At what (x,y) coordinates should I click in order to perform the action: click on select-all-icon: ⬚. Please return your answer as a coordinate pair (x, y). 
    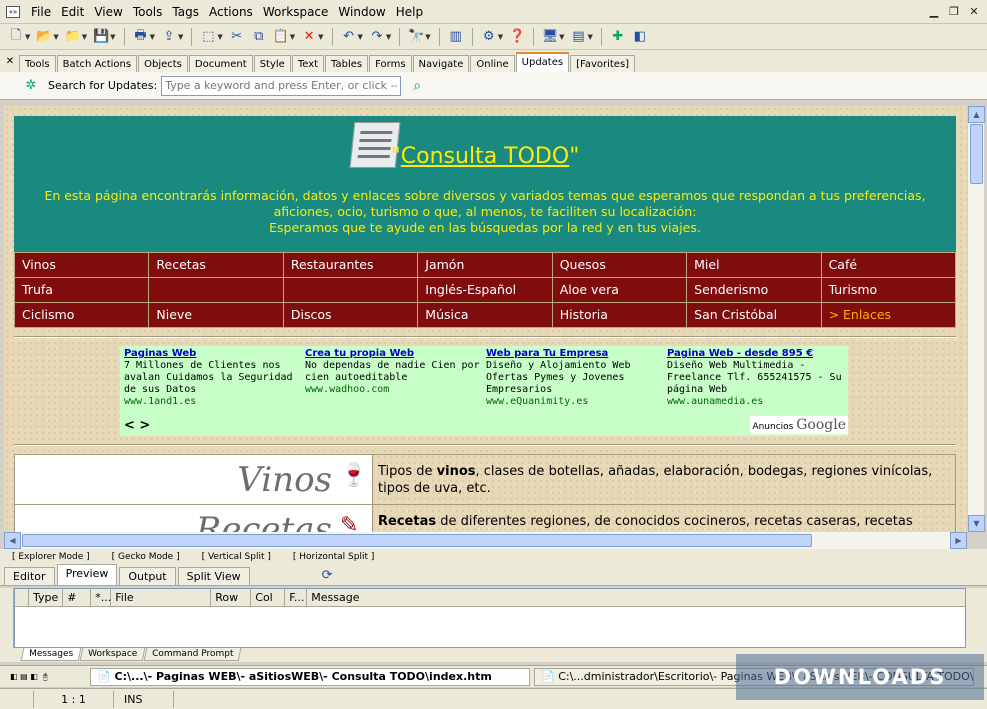
    Looking at the image, I should click on (208, 37).